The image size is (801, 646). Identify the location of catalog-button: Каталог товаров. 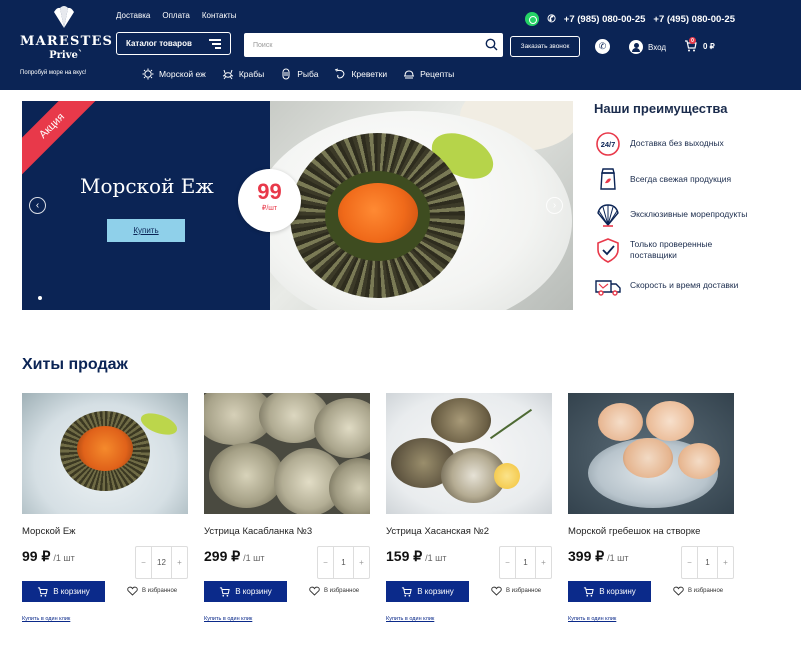
(173, 43).